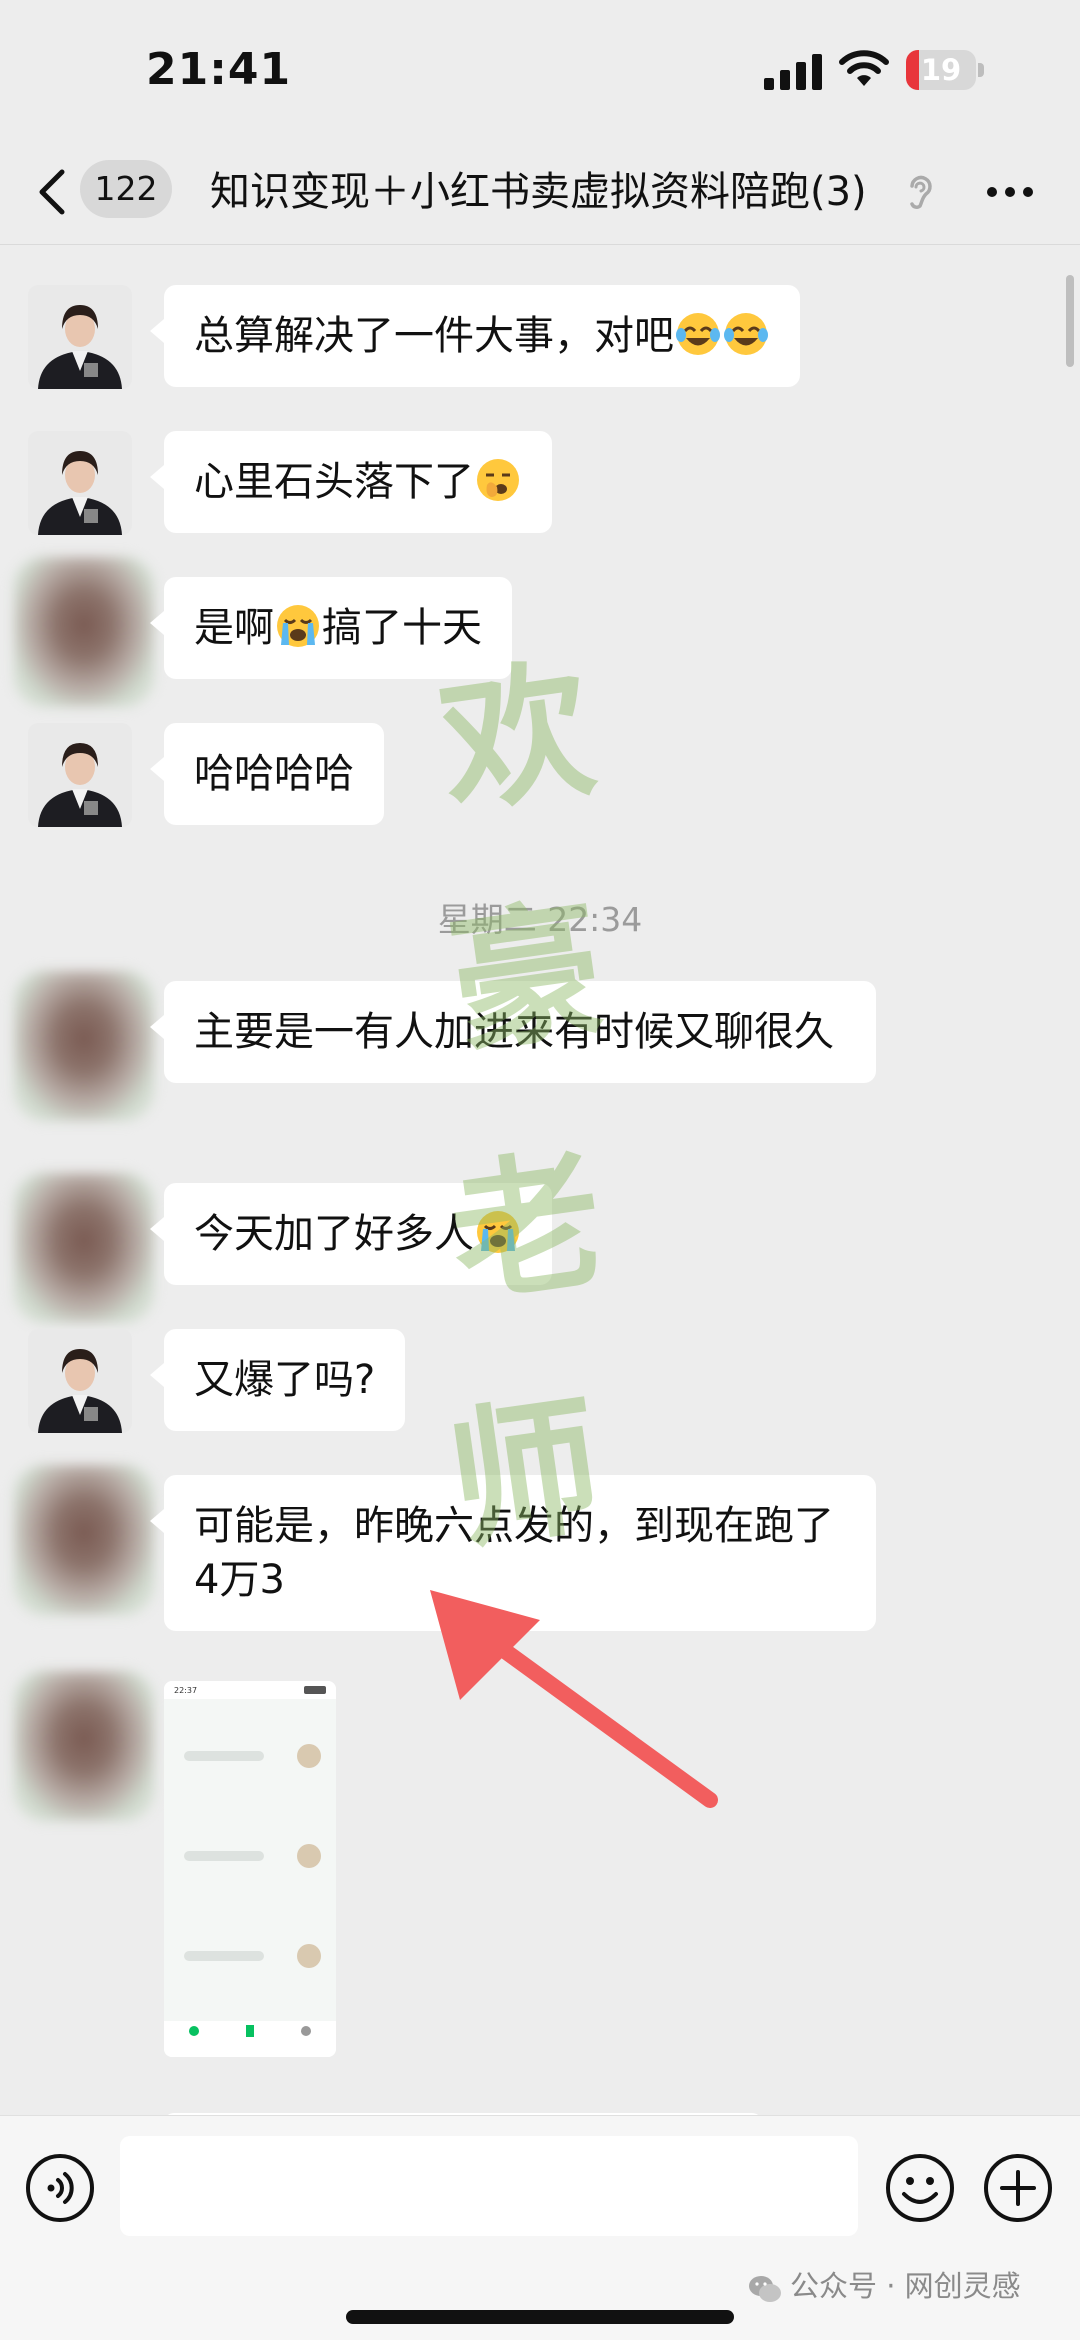  I want to click on unread-count-badge: 122, so click(126, 189).